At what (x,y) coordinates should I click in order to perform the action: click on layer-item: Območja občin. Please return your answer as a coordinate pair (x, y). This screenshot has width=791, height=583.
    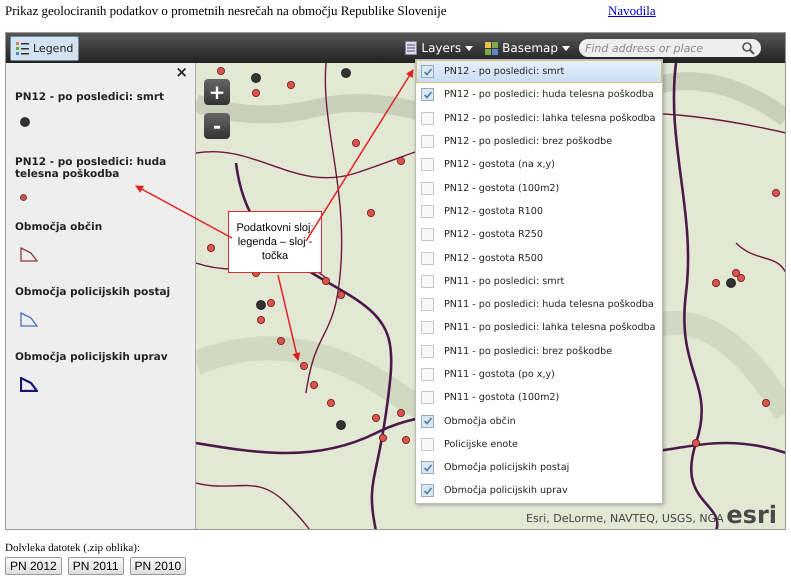
    Looking at the image, I should click on (539, 421).